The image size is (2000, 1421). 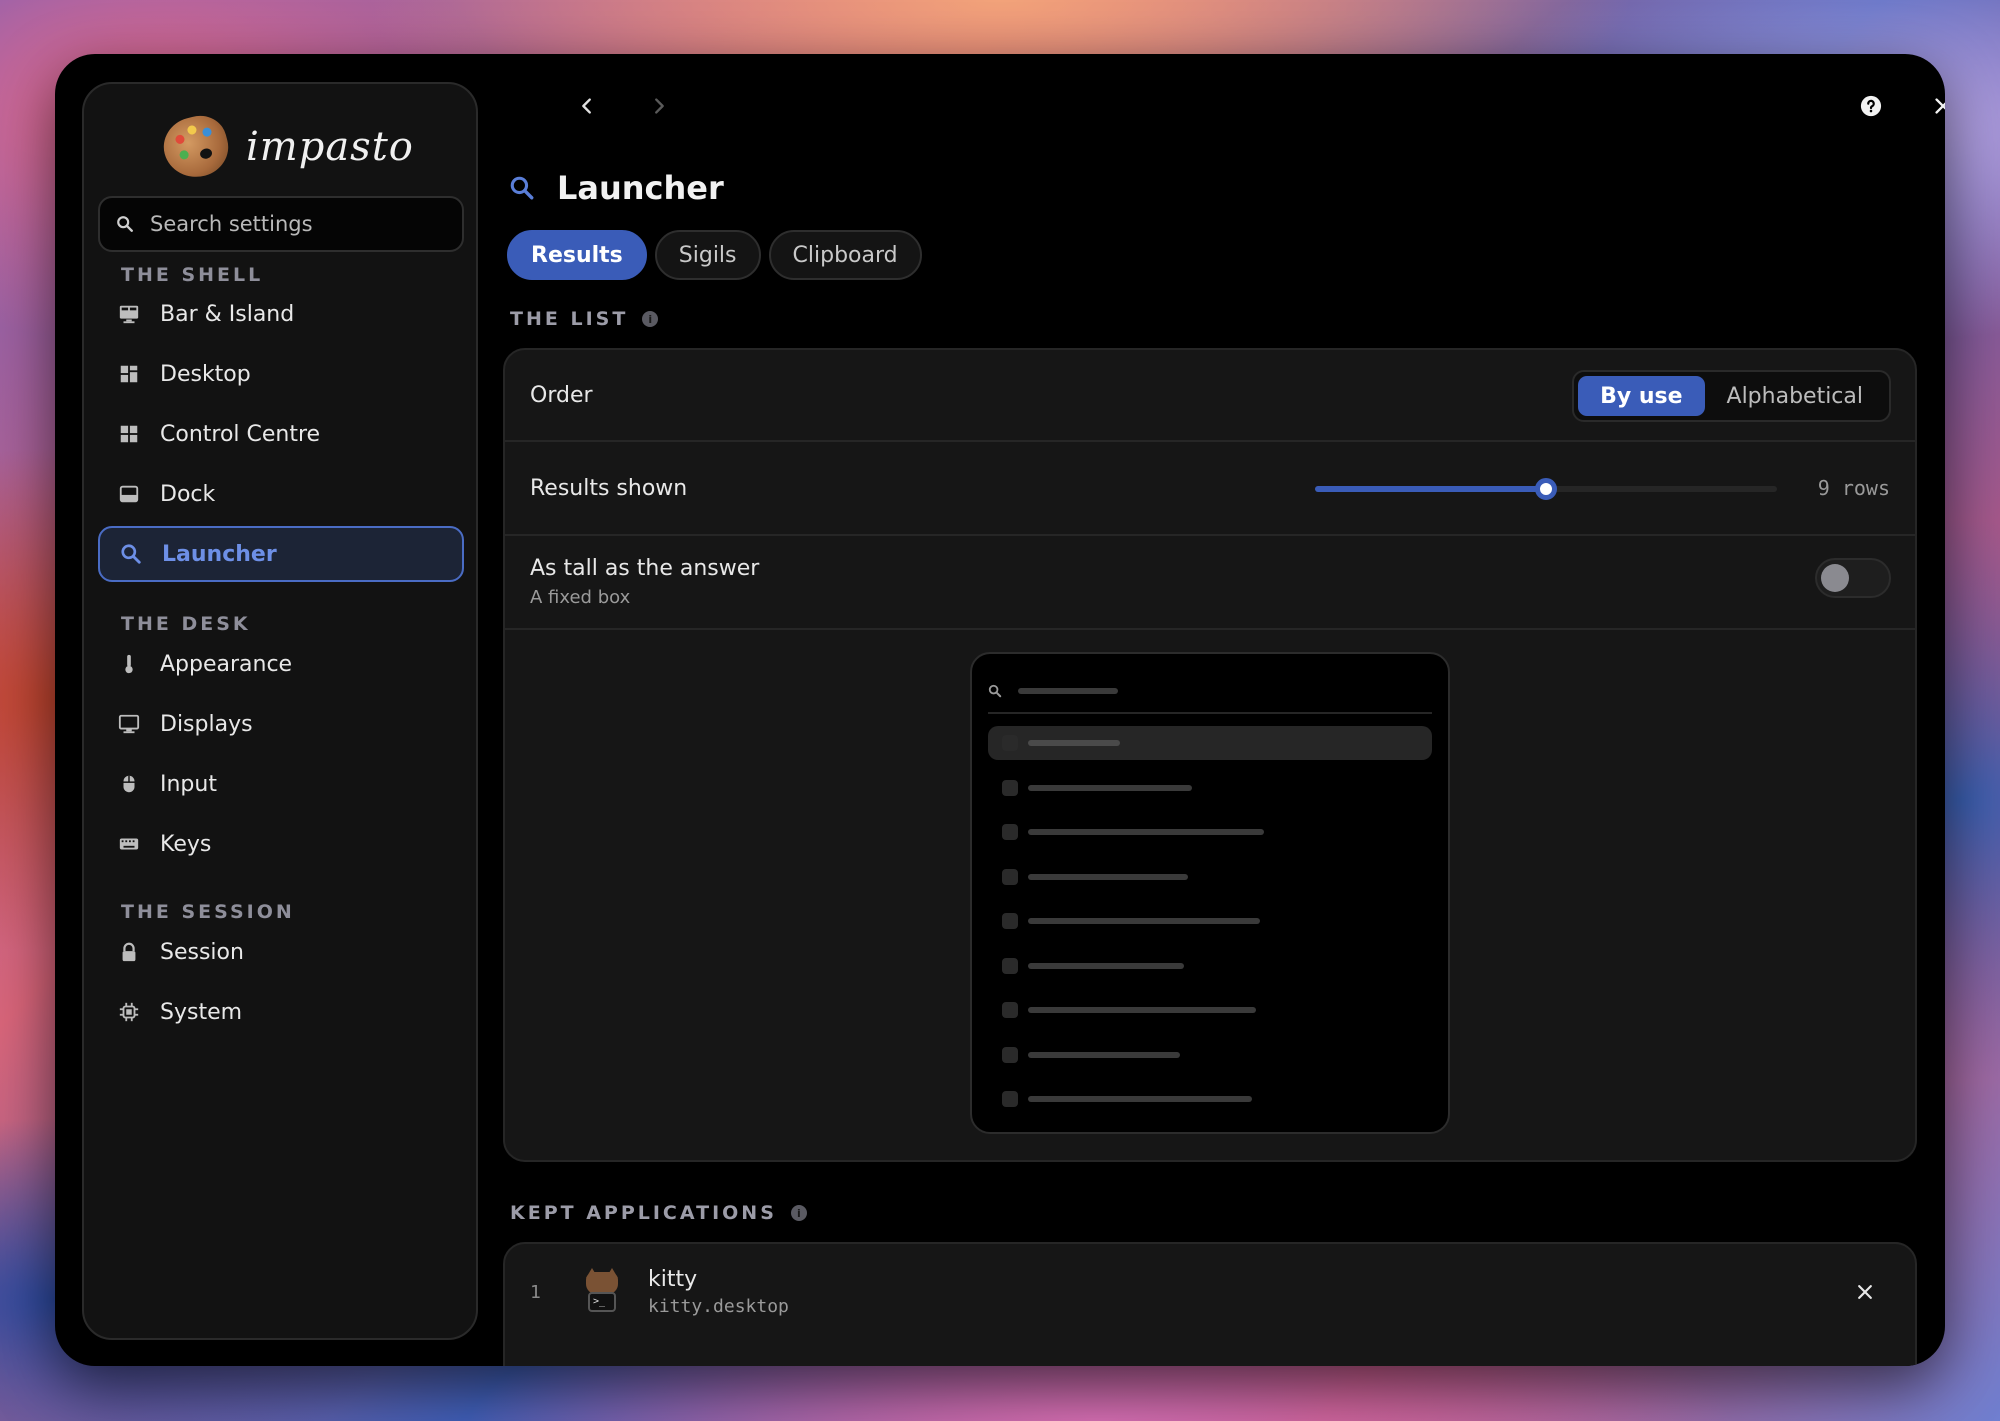 I want to click on group-label-kept-applications: KEPT APPLICATIONS i, so click(x=658, y=1213).